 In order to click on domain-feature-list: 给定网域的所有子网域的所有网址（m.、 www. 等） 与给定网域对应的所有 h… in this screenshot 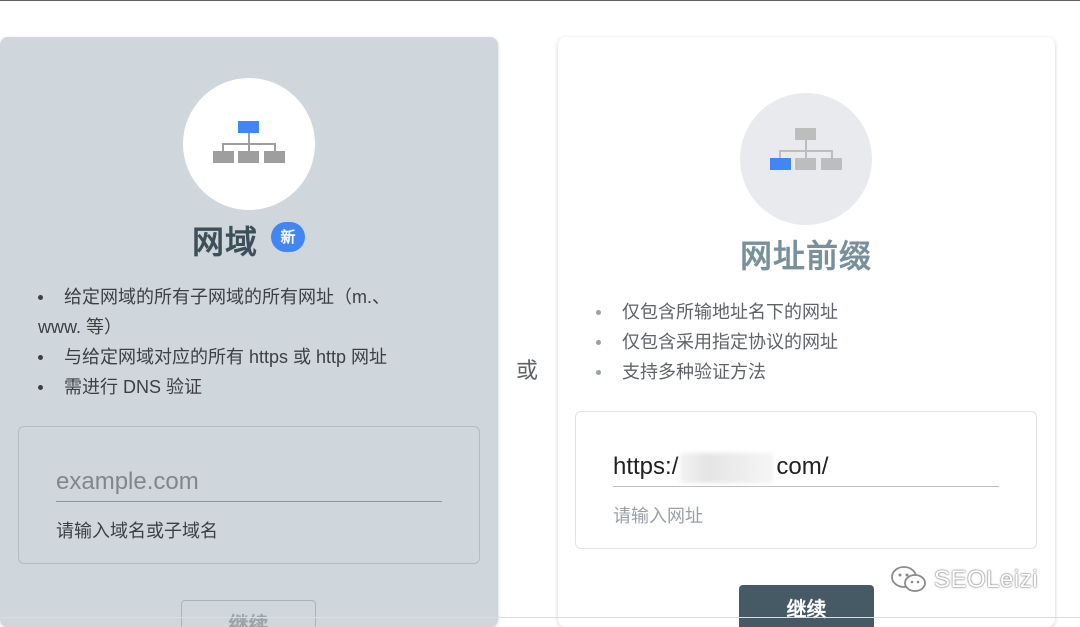, I will do `click(238, 342)`.